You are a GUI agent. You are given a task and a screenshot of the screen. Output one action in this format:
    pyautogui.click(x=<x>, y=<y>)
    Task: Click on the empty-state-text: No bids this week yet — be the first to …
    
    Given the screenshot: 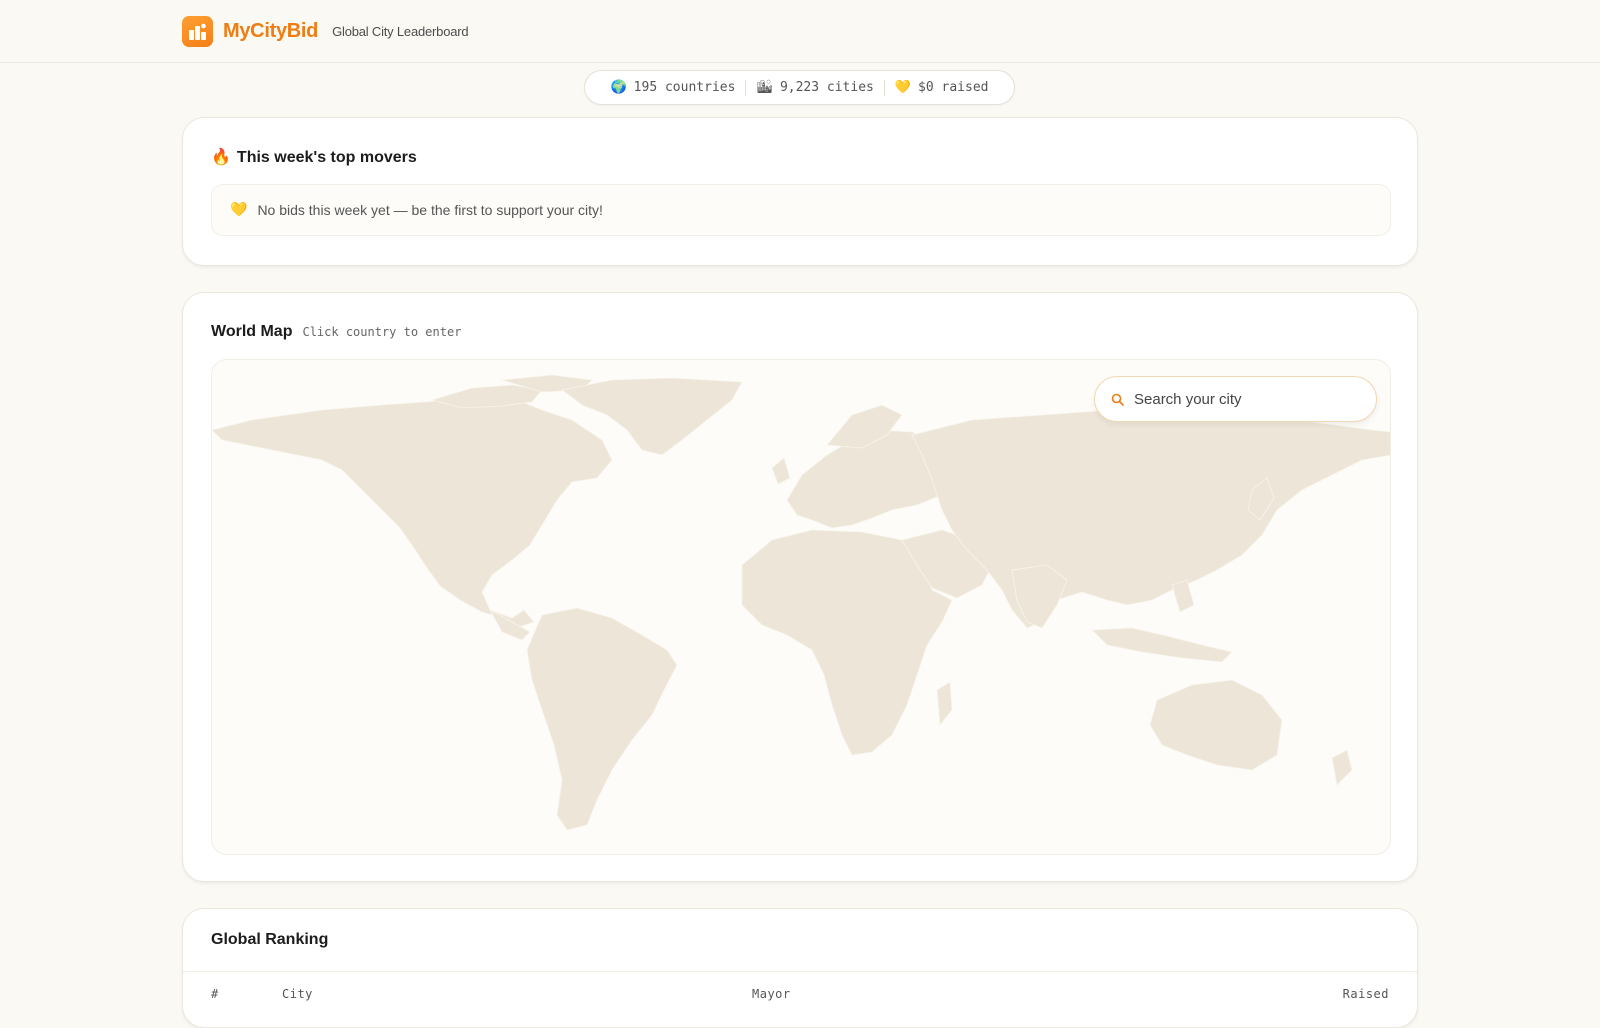 What is the action you would take?
    pyautogui.click(x=430, y=210)
    